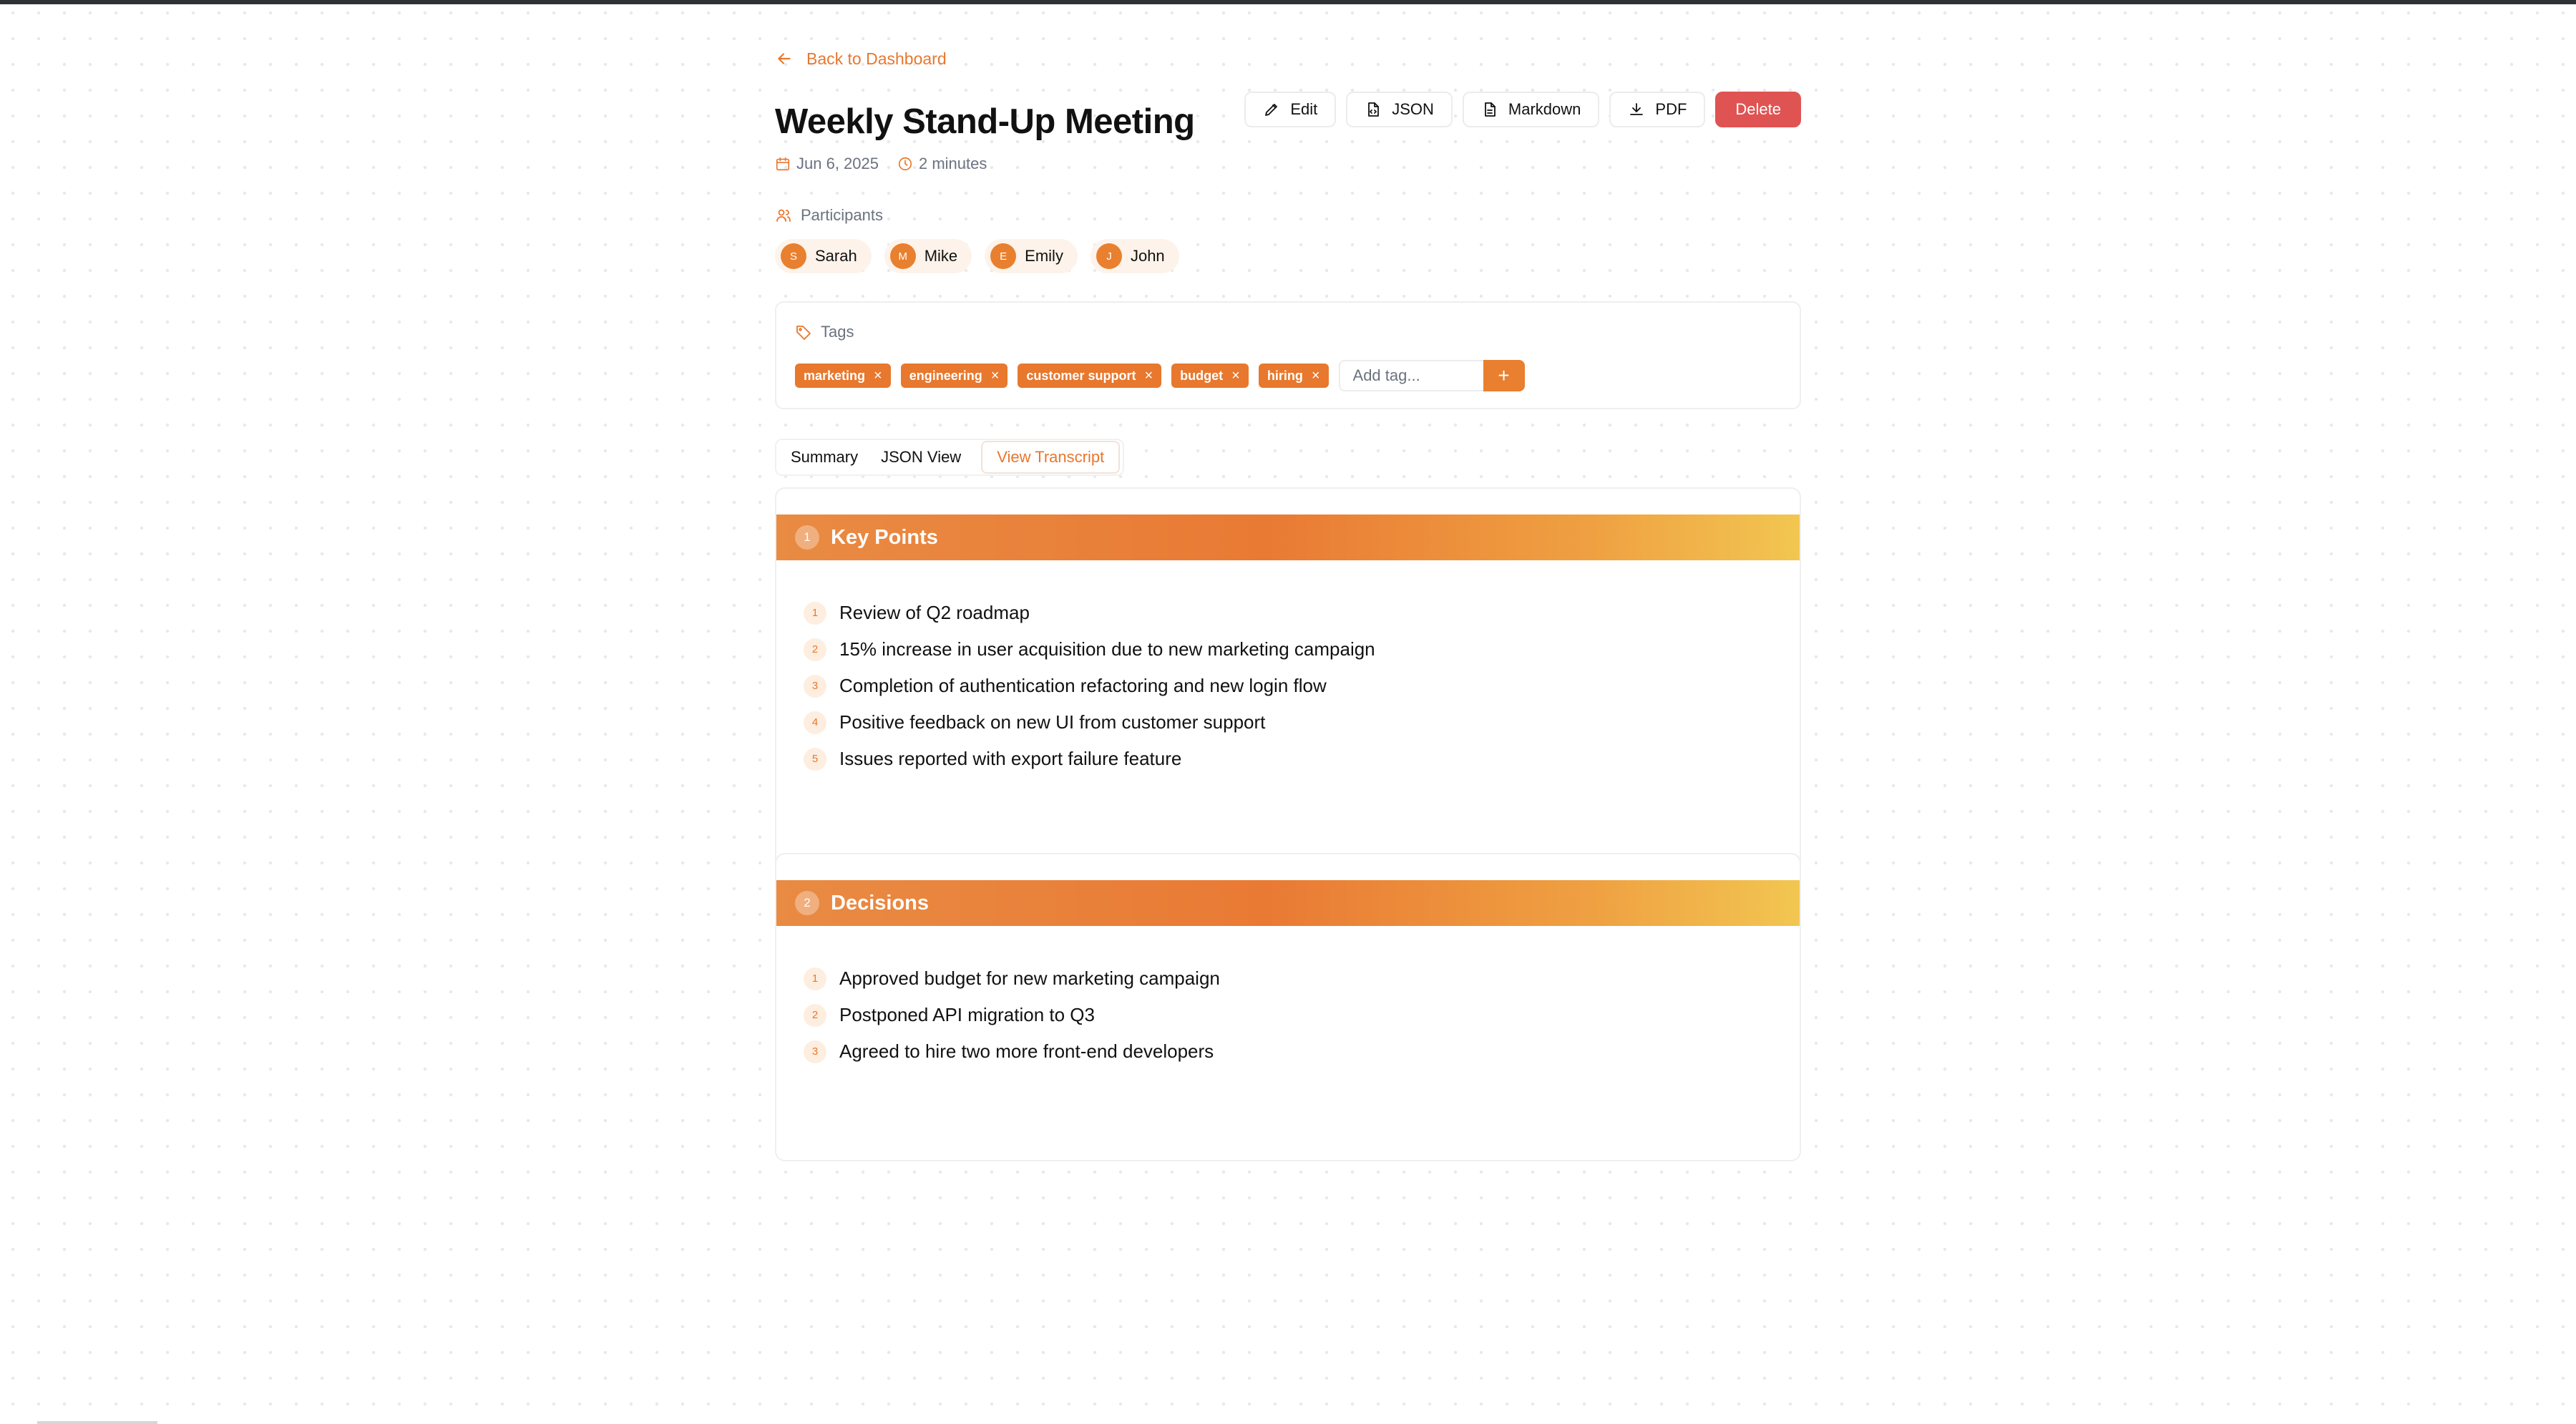  Describe the element at coordinates (1147, 256) in the screenshot. I see `participant-name: John` at that location.